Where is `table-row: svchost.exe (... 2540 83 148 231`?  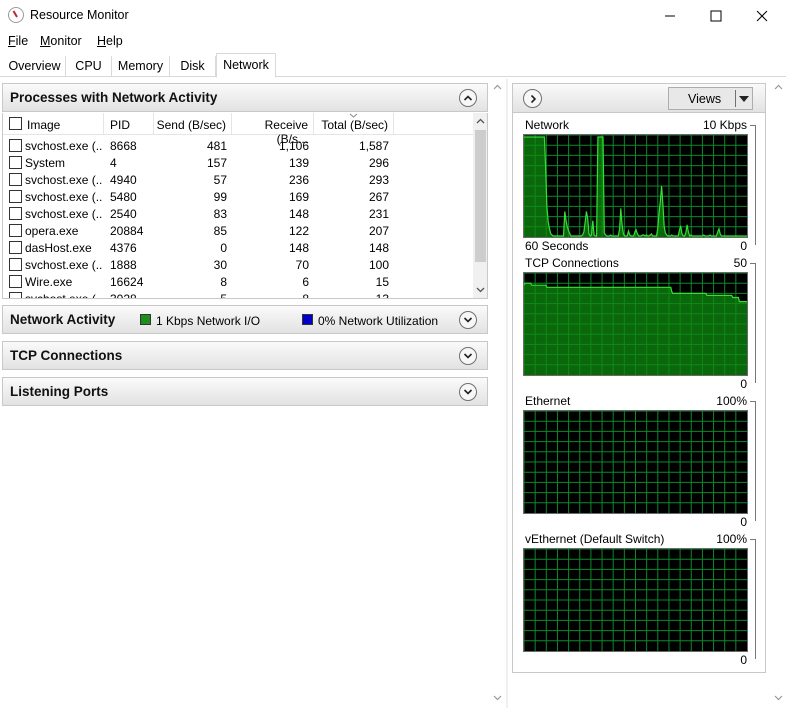 table-row: svchost.exe (... 2540 83 148 231 is located at coordinates (238, 213).